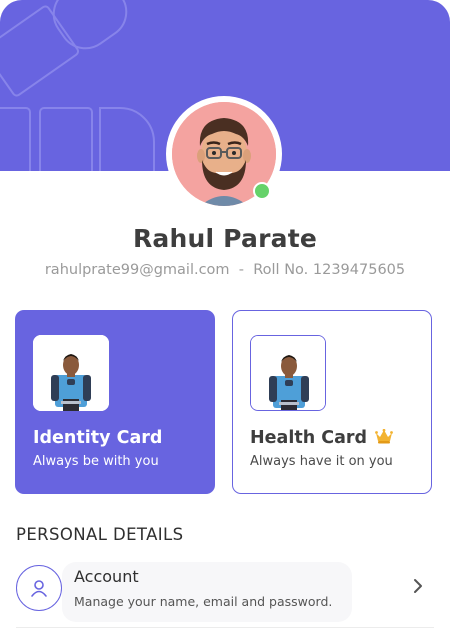 This screenshot has width=450, height=630. Describe the element at coordinates (100, 534) in the screenshot. I see `personal-details-heading: PERSONAL DETAILS` at that location.